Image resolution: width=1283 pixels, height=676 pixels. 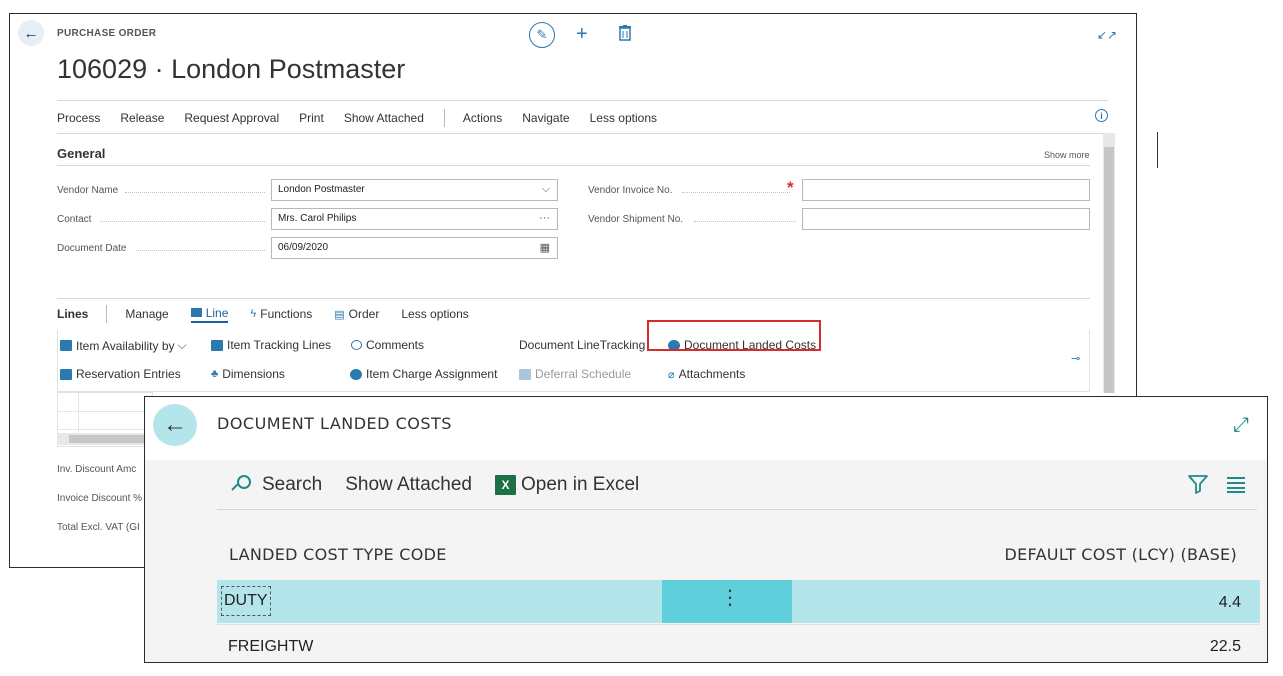 I want to click on info-icon: i, so click(x=1101, y=115).